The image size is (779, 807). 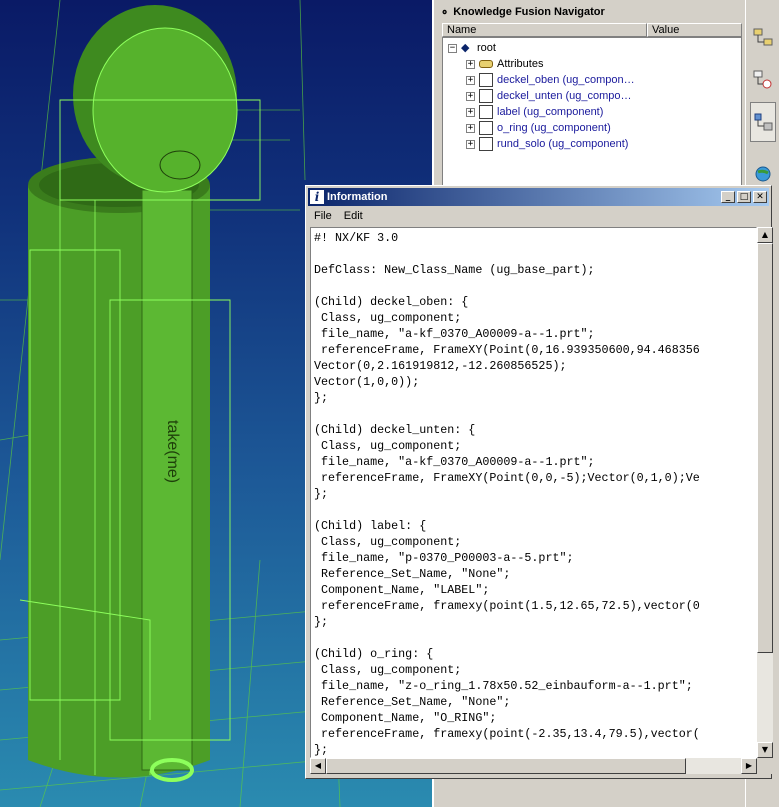 What do you see at coordinates (353, 216) in the screenshot?
I see `menu-edit: Edit` at bounding box center [353, 216].